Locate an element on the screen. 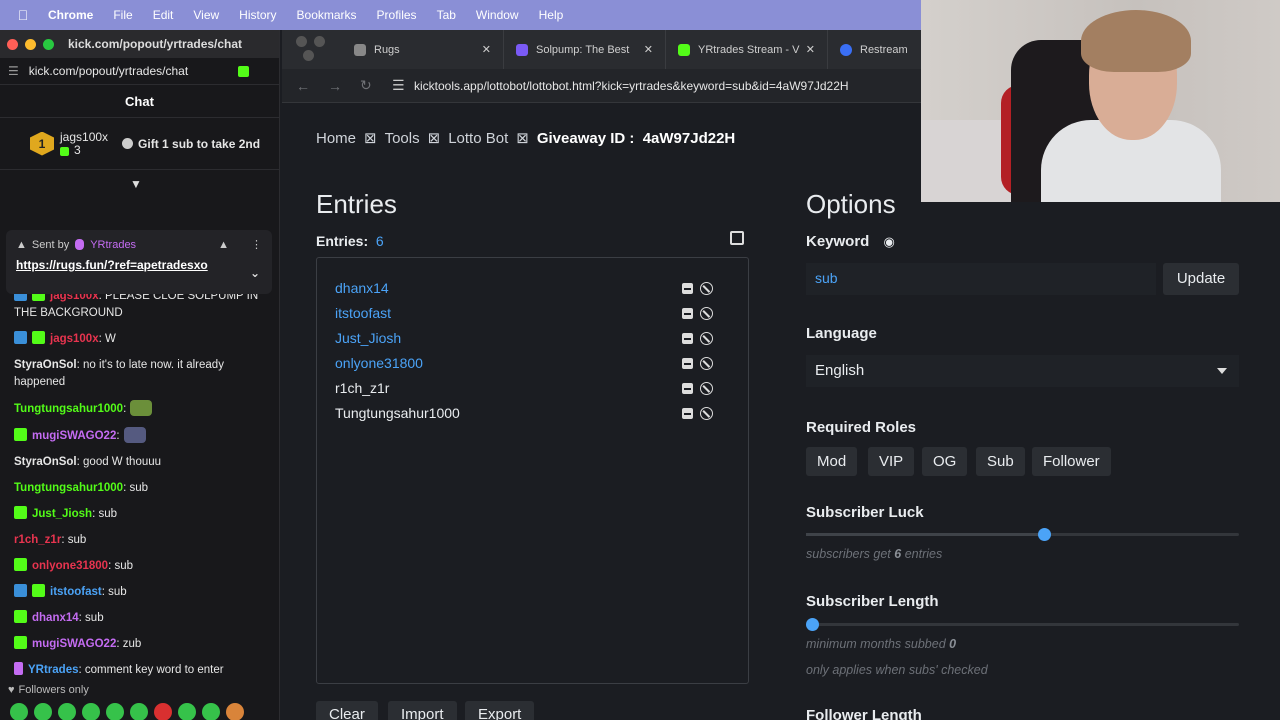 This screenshot has height=720, width=1280. keyword-input: sub is located at coordinates (981, 279).